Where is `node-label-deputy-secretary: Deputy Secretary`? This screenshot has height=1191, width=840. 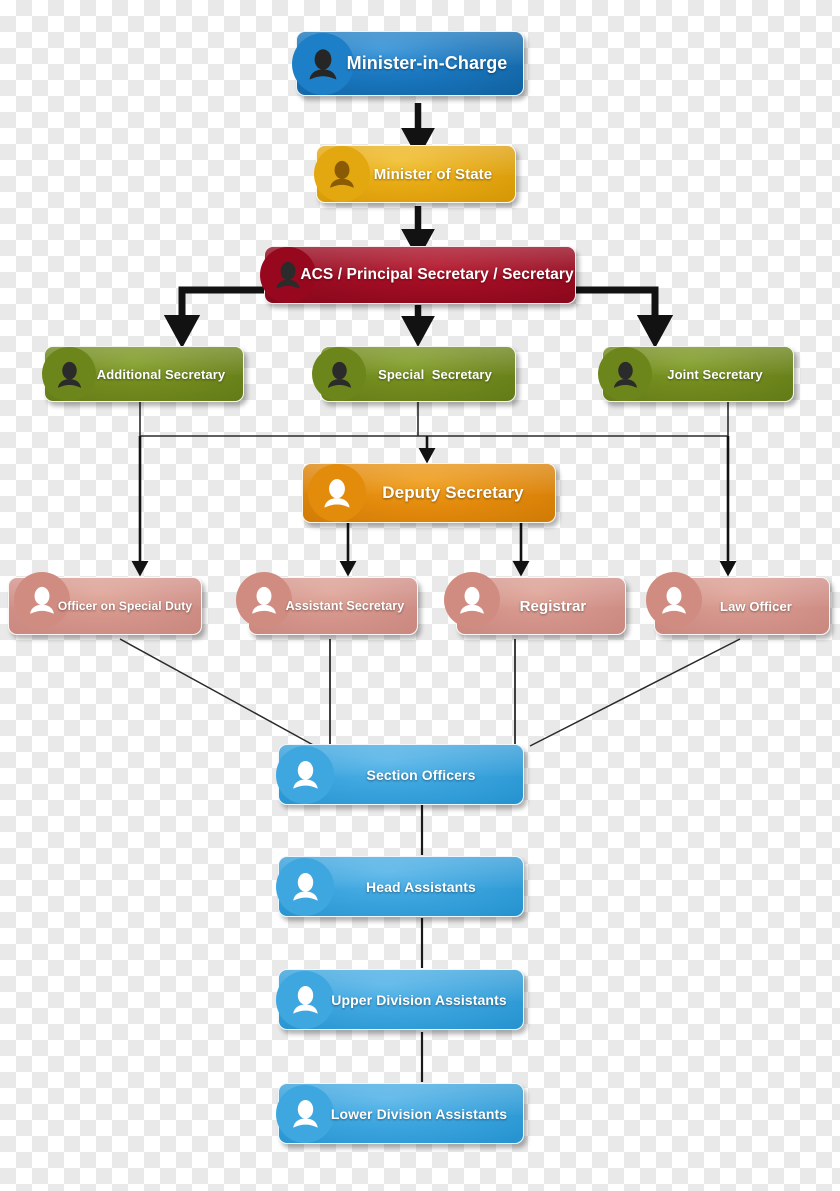
node-label-deputy-secretary: Deputy Secretary is located at coordinates (453, 492).